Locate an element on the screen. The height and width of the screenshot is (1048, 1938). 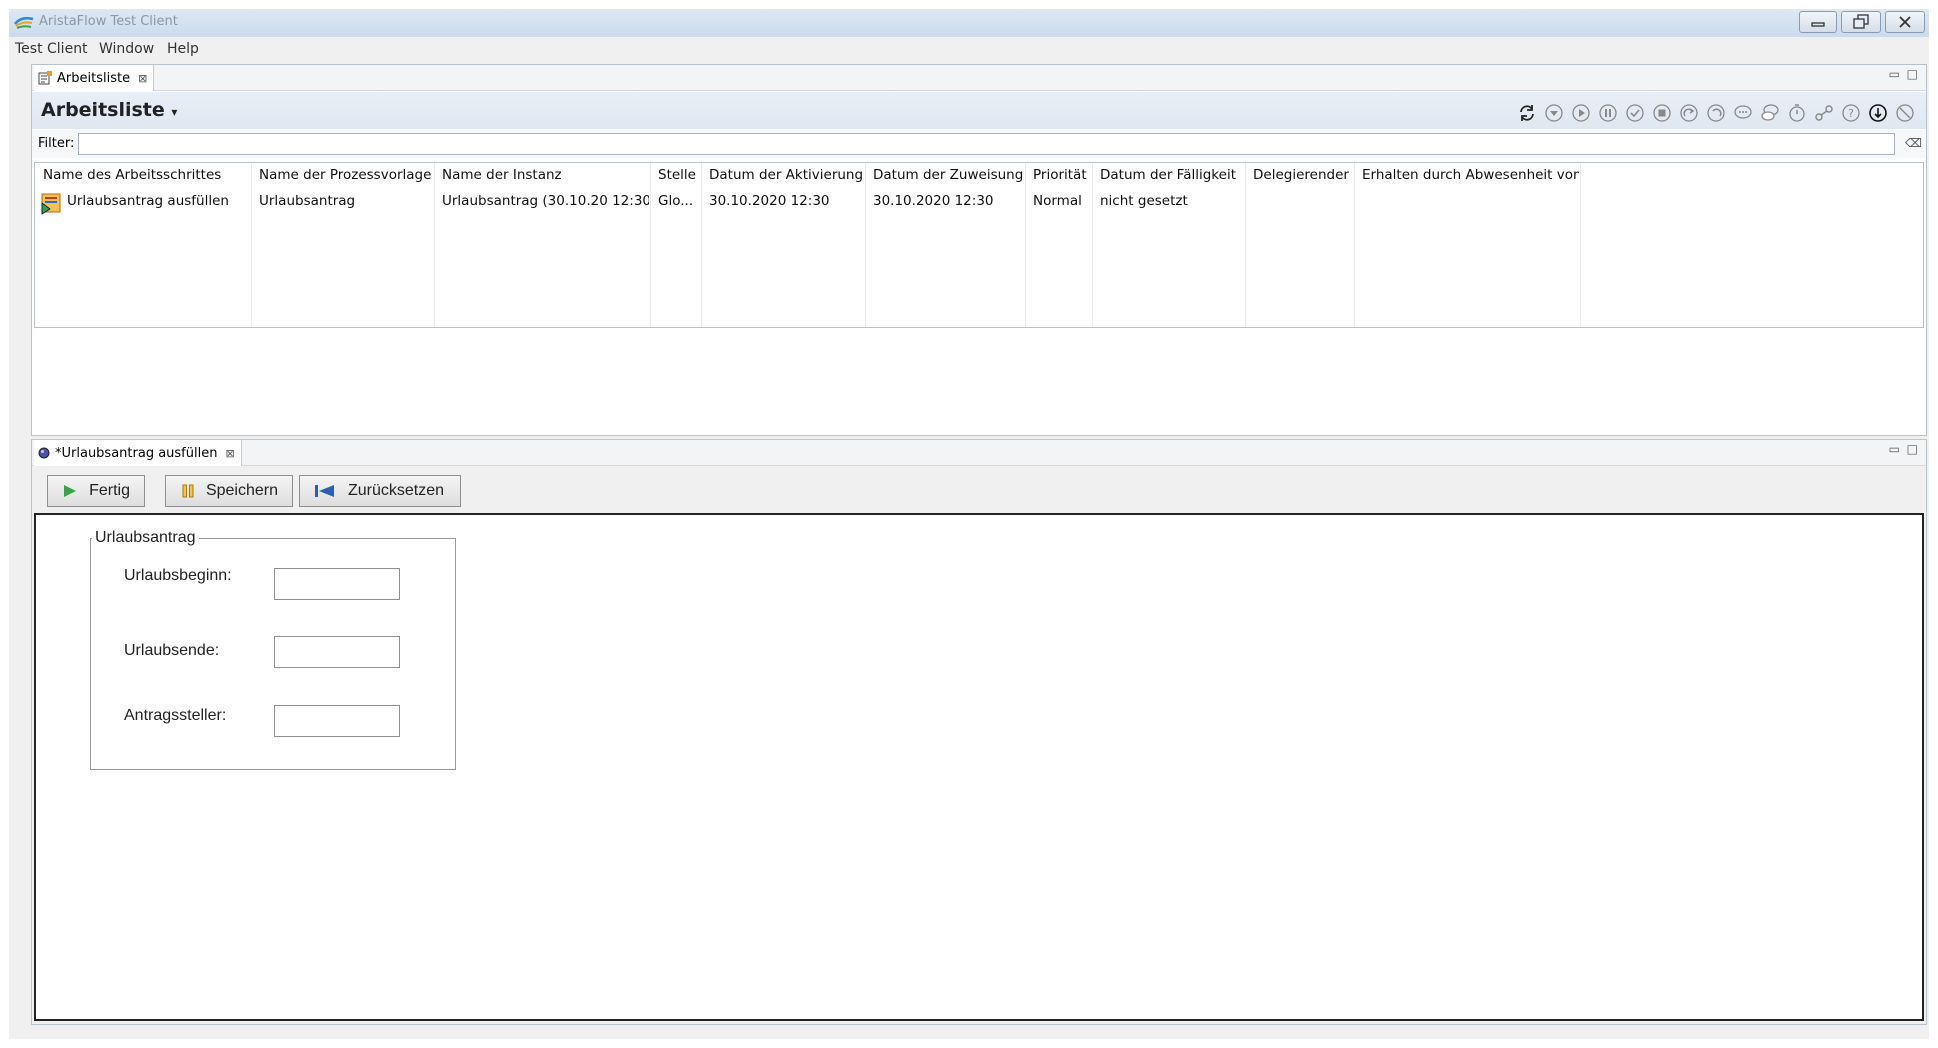
close-icon is located at coordinates (1905, 22).